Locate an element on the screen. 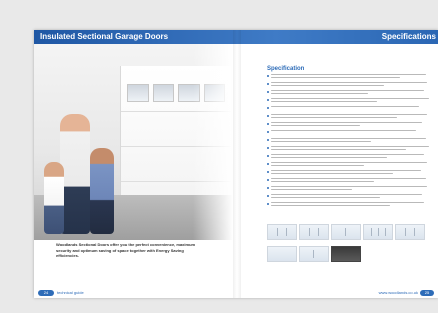 The image size is (438, 313). photo-fade is located at coordinates (213, 142).